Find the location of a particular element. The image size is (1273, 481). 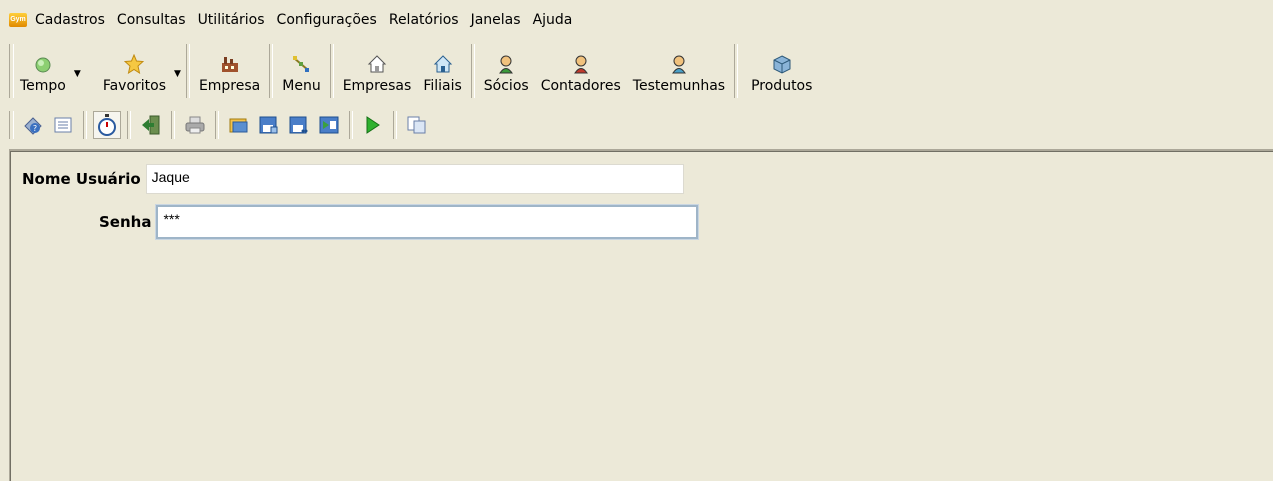

favoritos-button: Favoritos is located at coordinates (134, 71).